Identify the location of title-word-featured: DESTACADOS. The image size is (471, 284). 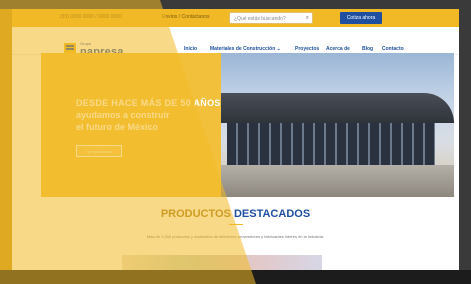
(272, 214).